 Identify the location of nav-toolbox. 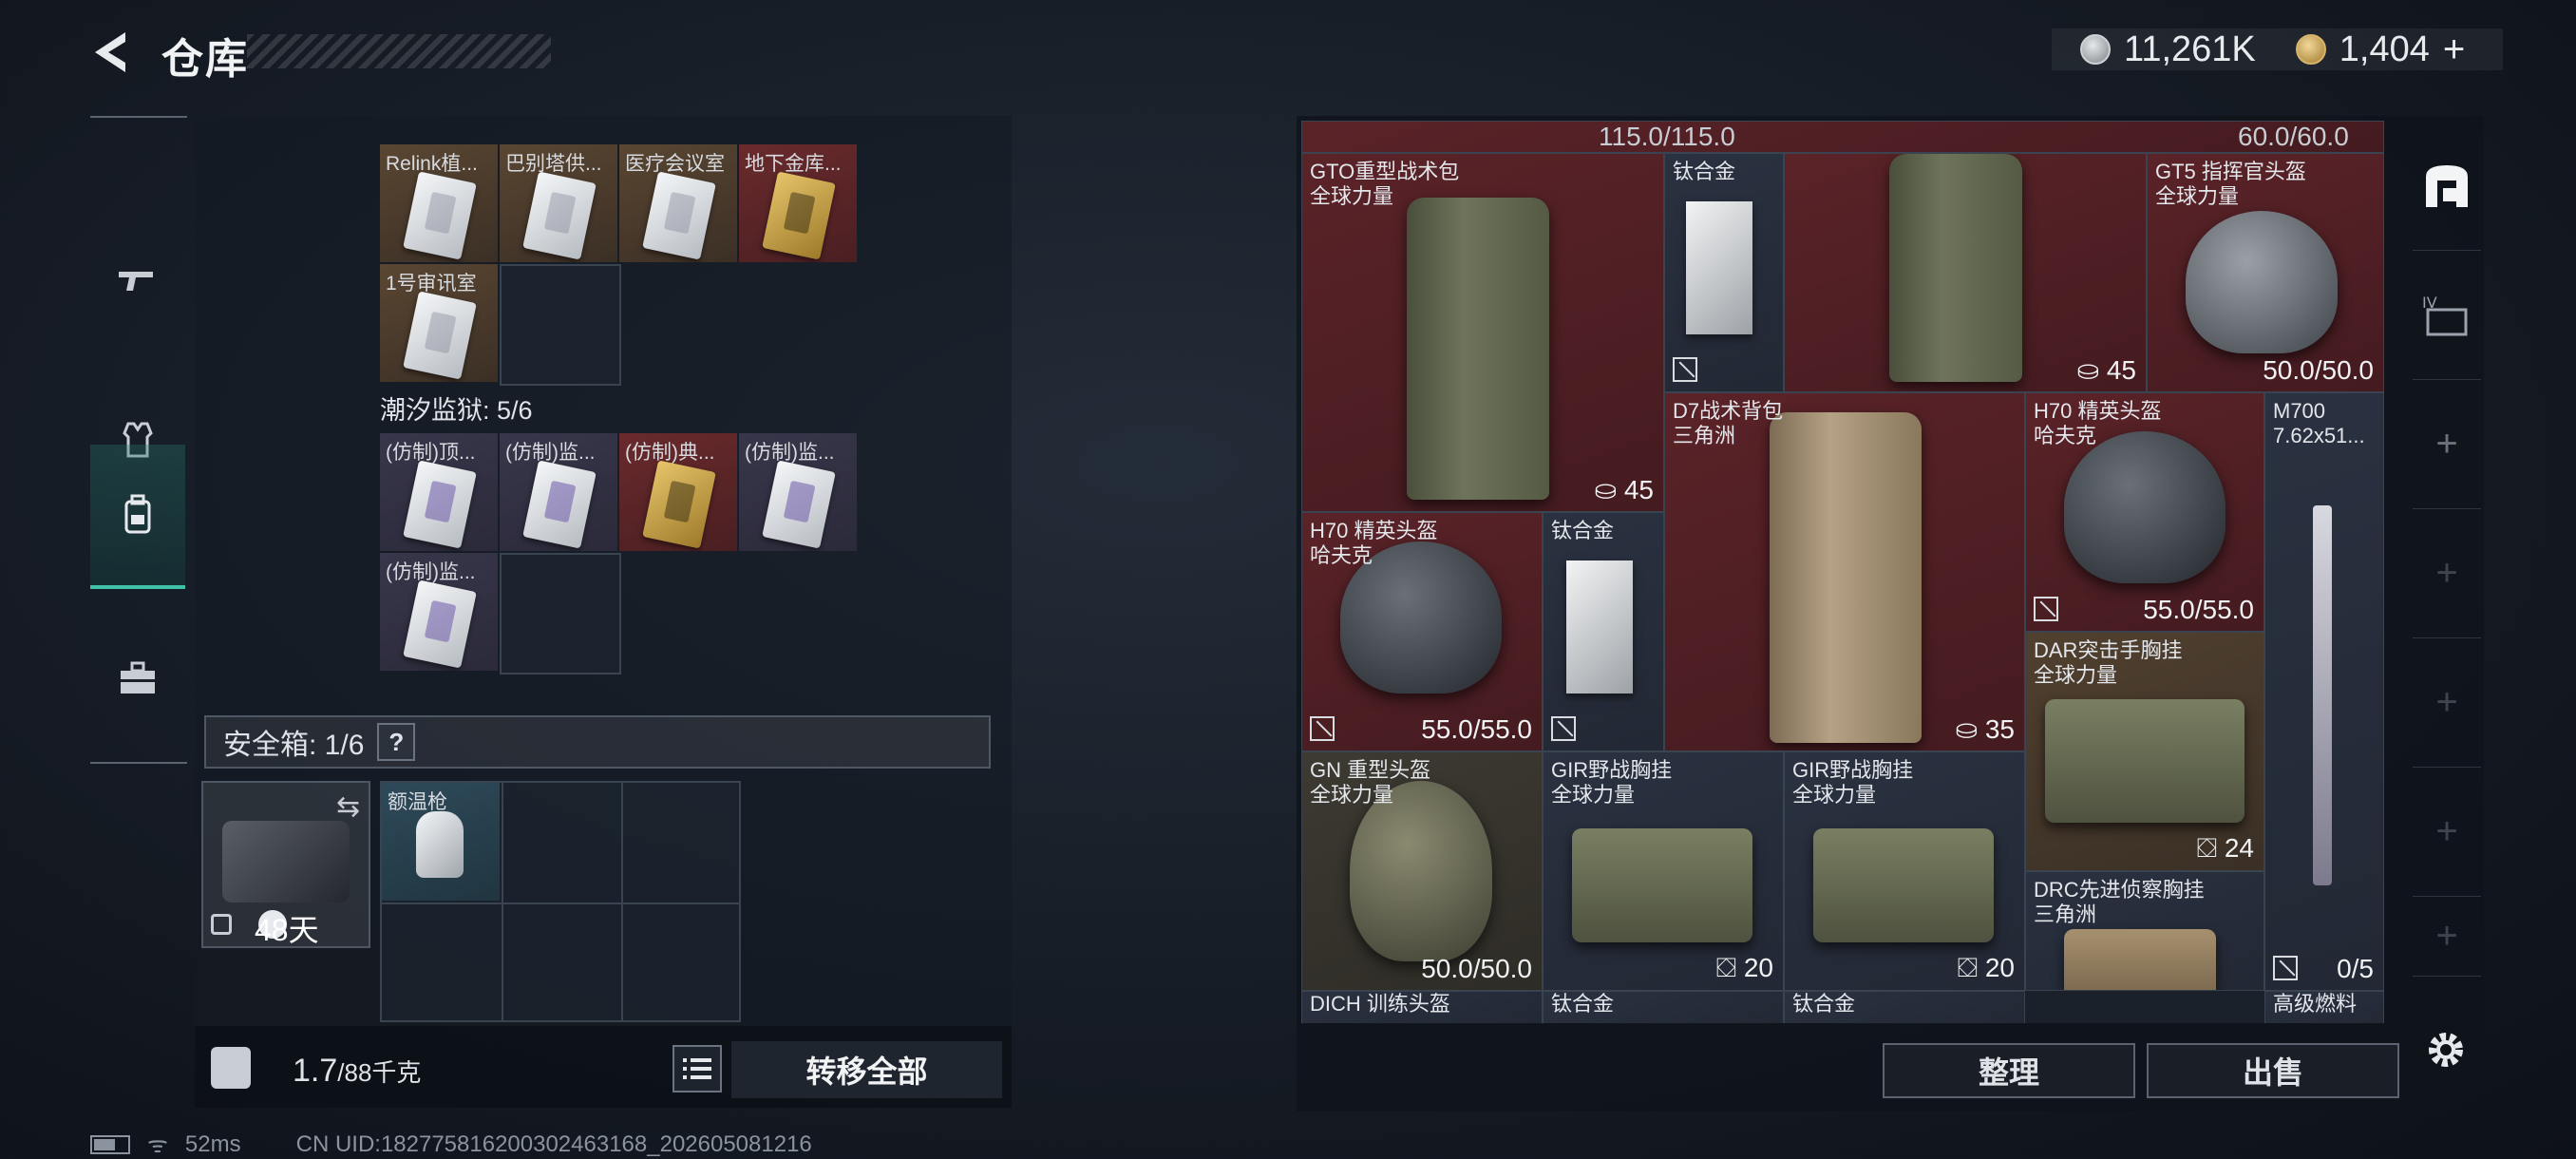
(137, 678).